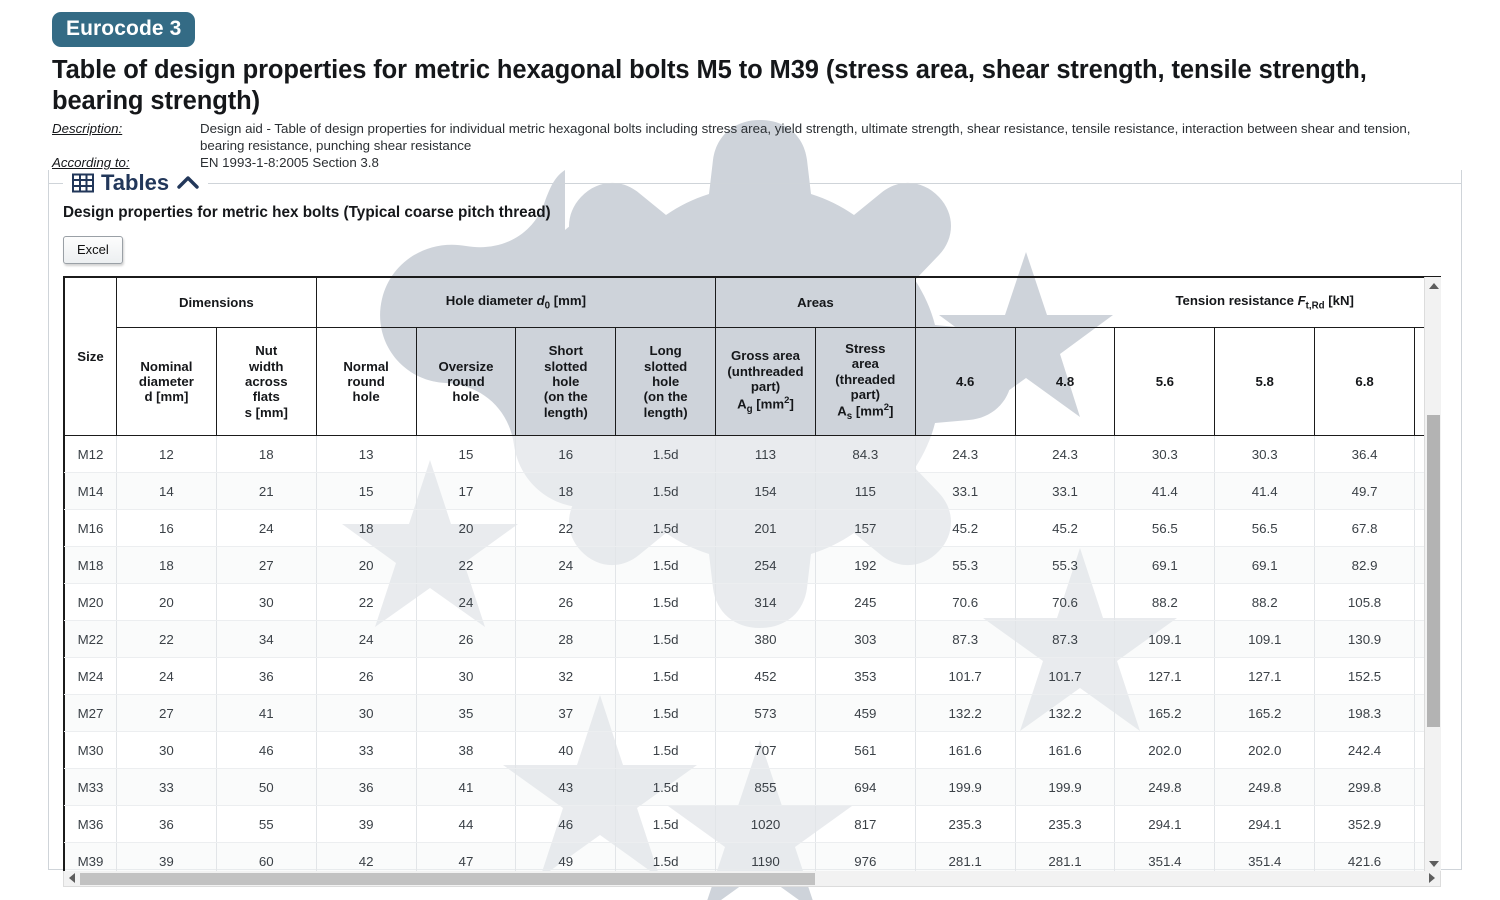 This screenshot has height=900, width=1500. Describe the element at coordinates (965, 857) in the screenshot. I see `cell-tension-4.6: 281.1` at that location.